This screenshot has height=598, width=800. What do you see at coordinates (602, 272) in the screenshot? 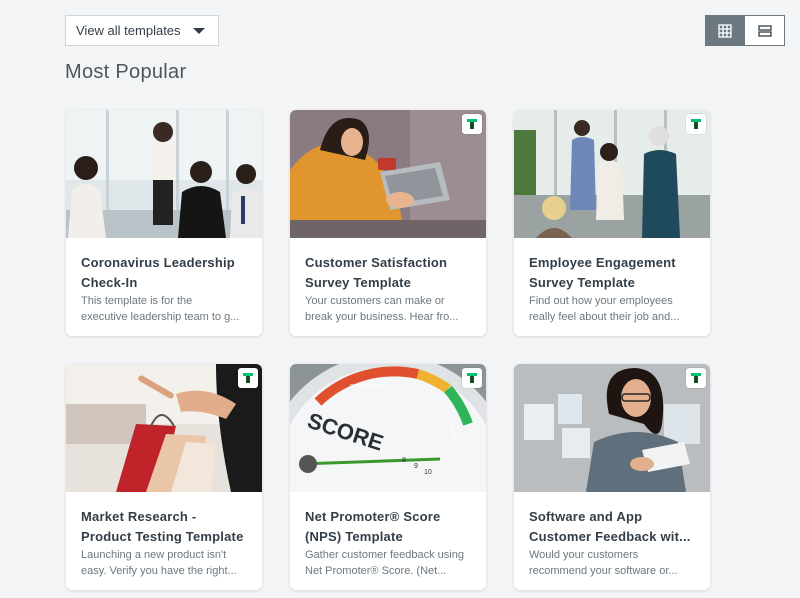
I see `template-title: Employee Engagement Survey Template` at bounding box center [602, 272].